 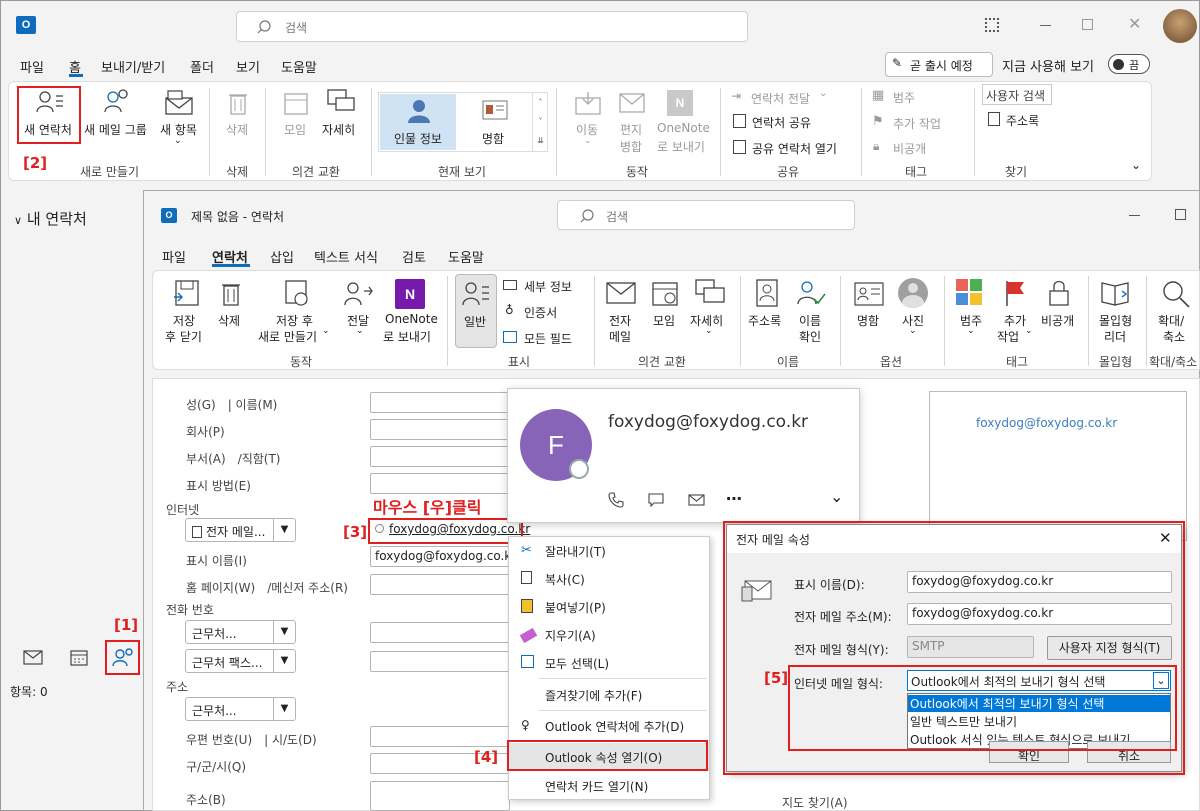 I want to click on certificate-icon: ♁, so click(x=509, y=310).